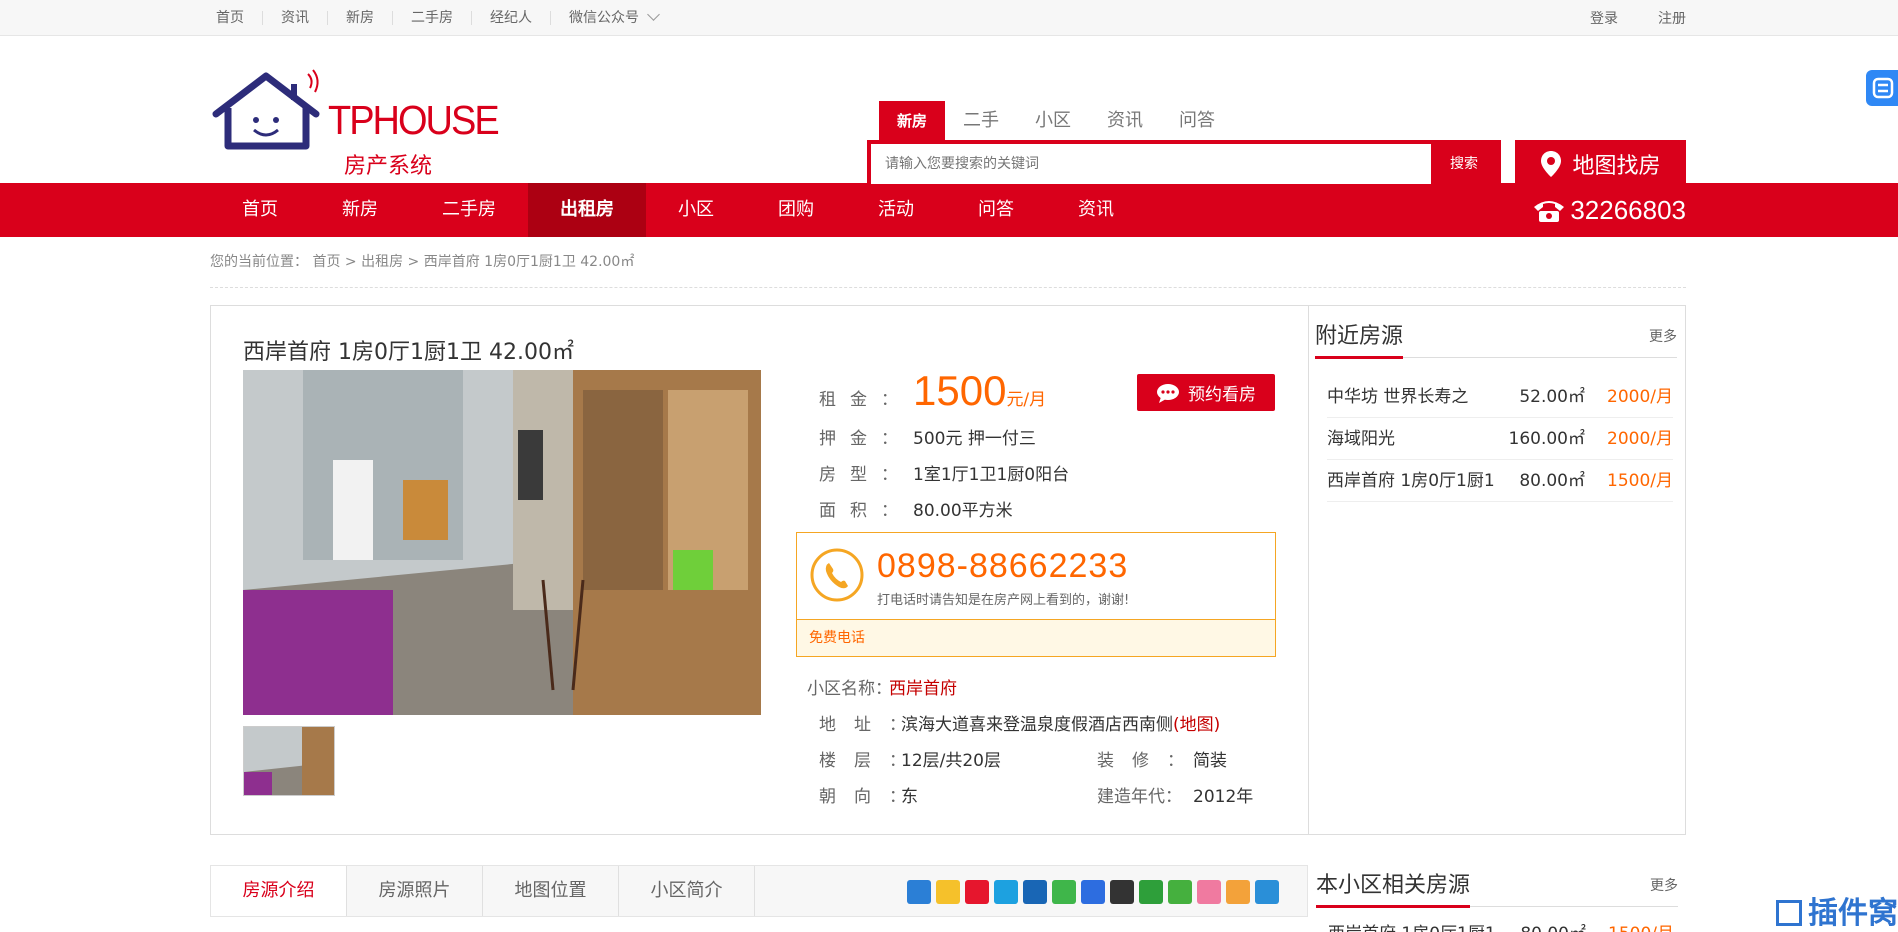 The width and height of the screenshot is (1898, 932). I want to click on nearby-item: 西岸首府 1房0厅1厨1 80.00㎡ 1500/月, so click(1500, 481).